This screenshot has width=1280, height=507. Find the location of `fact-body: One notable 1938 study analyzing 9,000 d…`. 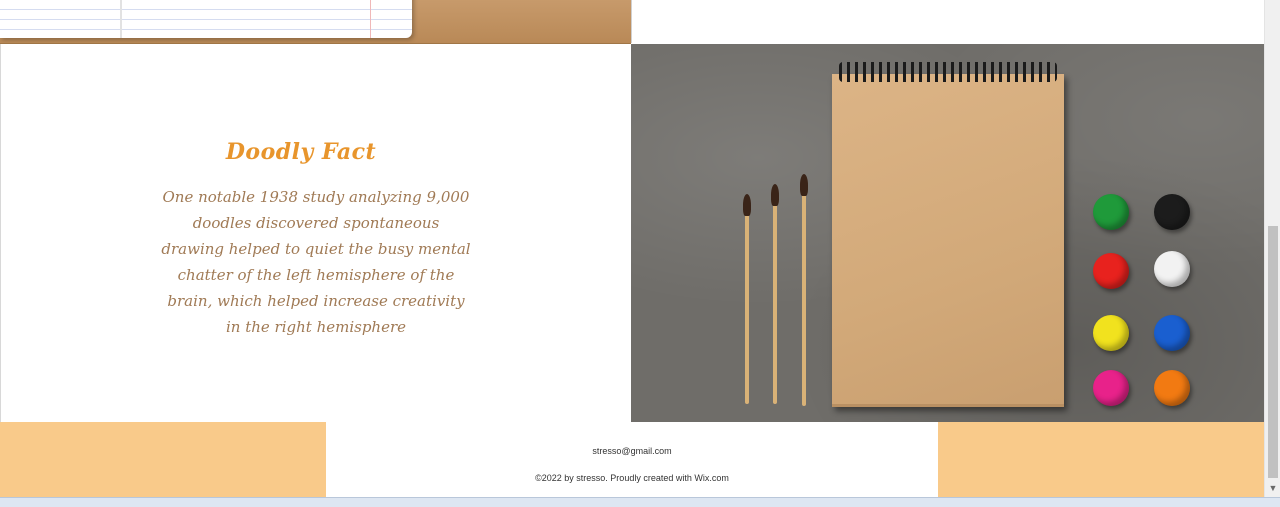

fact-body: One notable 1938 study analyzing 9,000 d… is located at coordinates (316, 262).